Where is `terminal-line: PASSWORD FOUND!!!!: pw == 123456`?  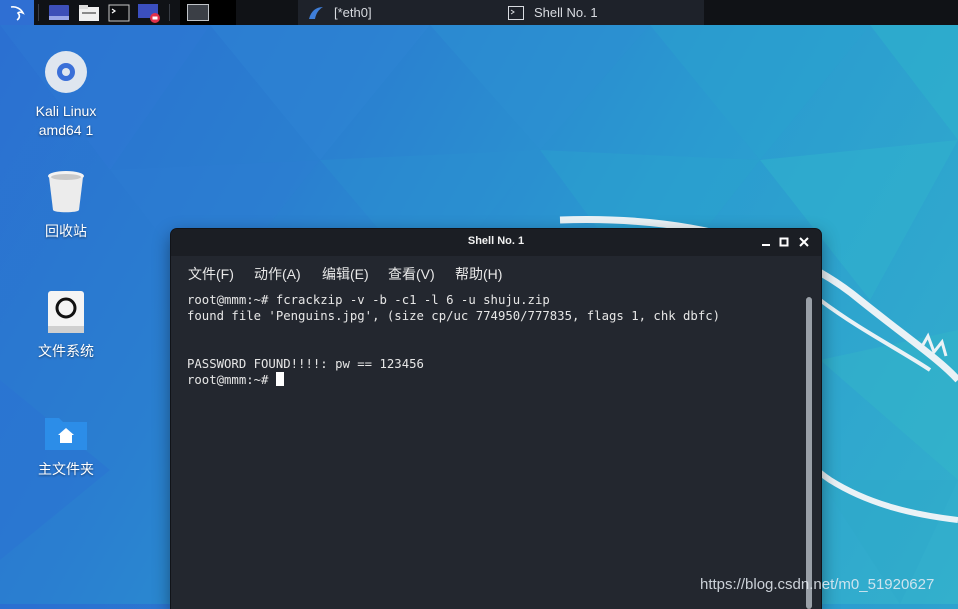 terminal-line: PASSWORD FOUND!!!!: pw == 123456 is located at coordinates (305, 364).